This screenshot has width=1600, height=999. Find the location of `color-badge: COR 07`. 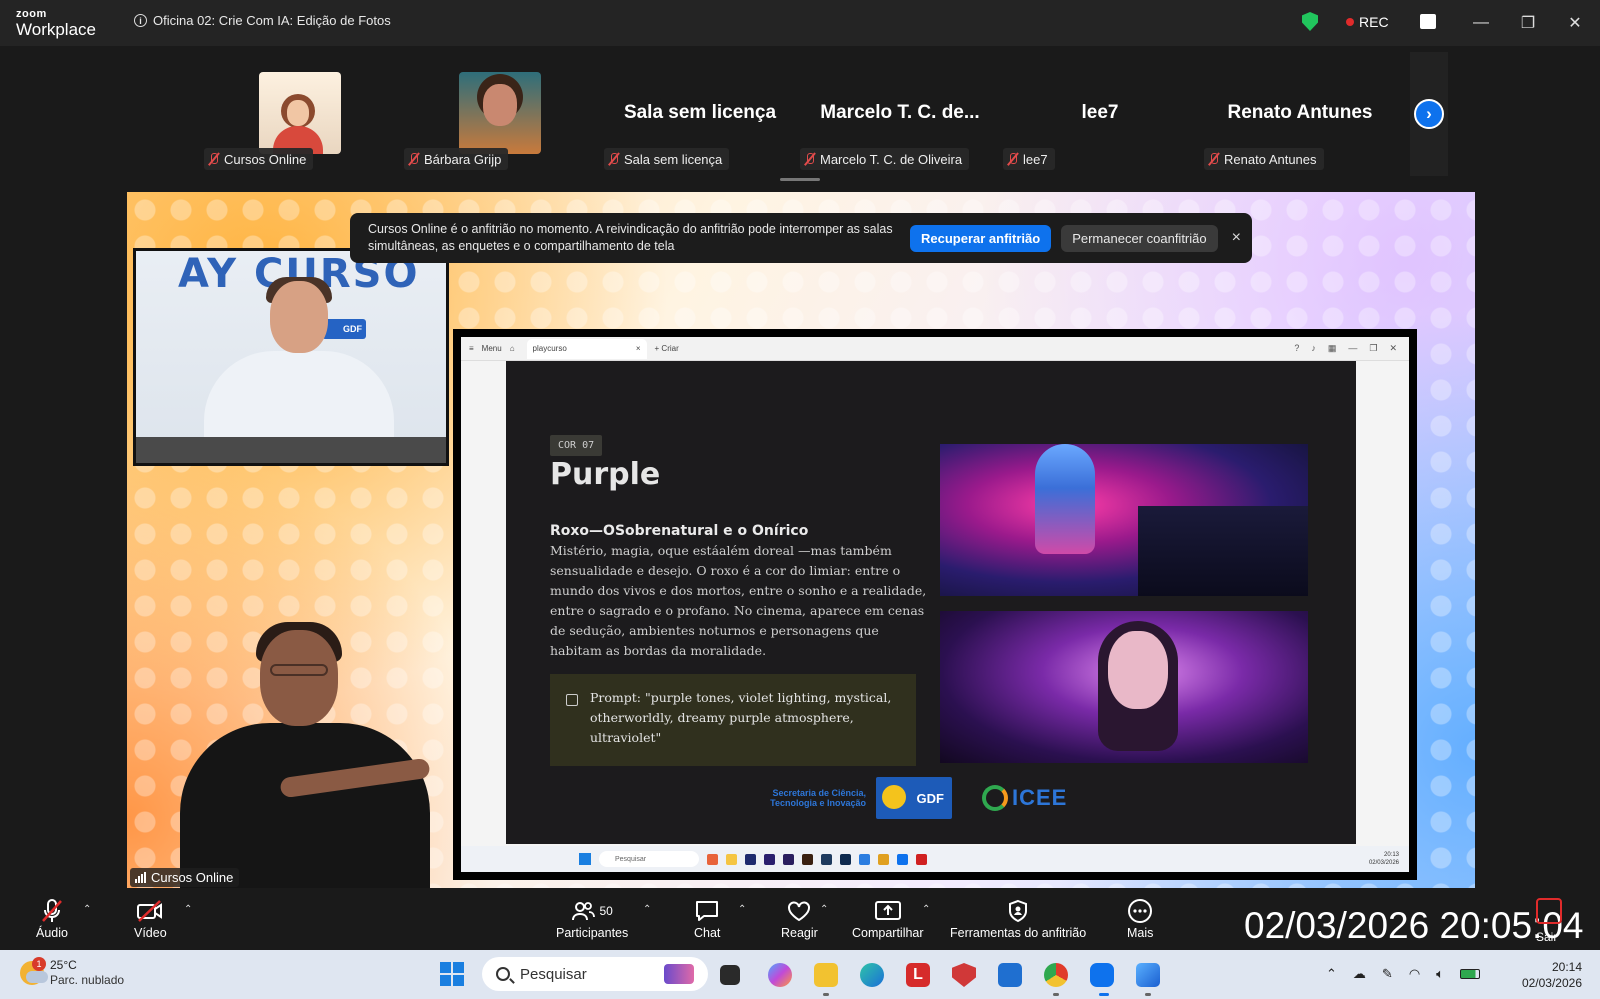

color-badge: COR 07 is located at coordinates (576, 445).